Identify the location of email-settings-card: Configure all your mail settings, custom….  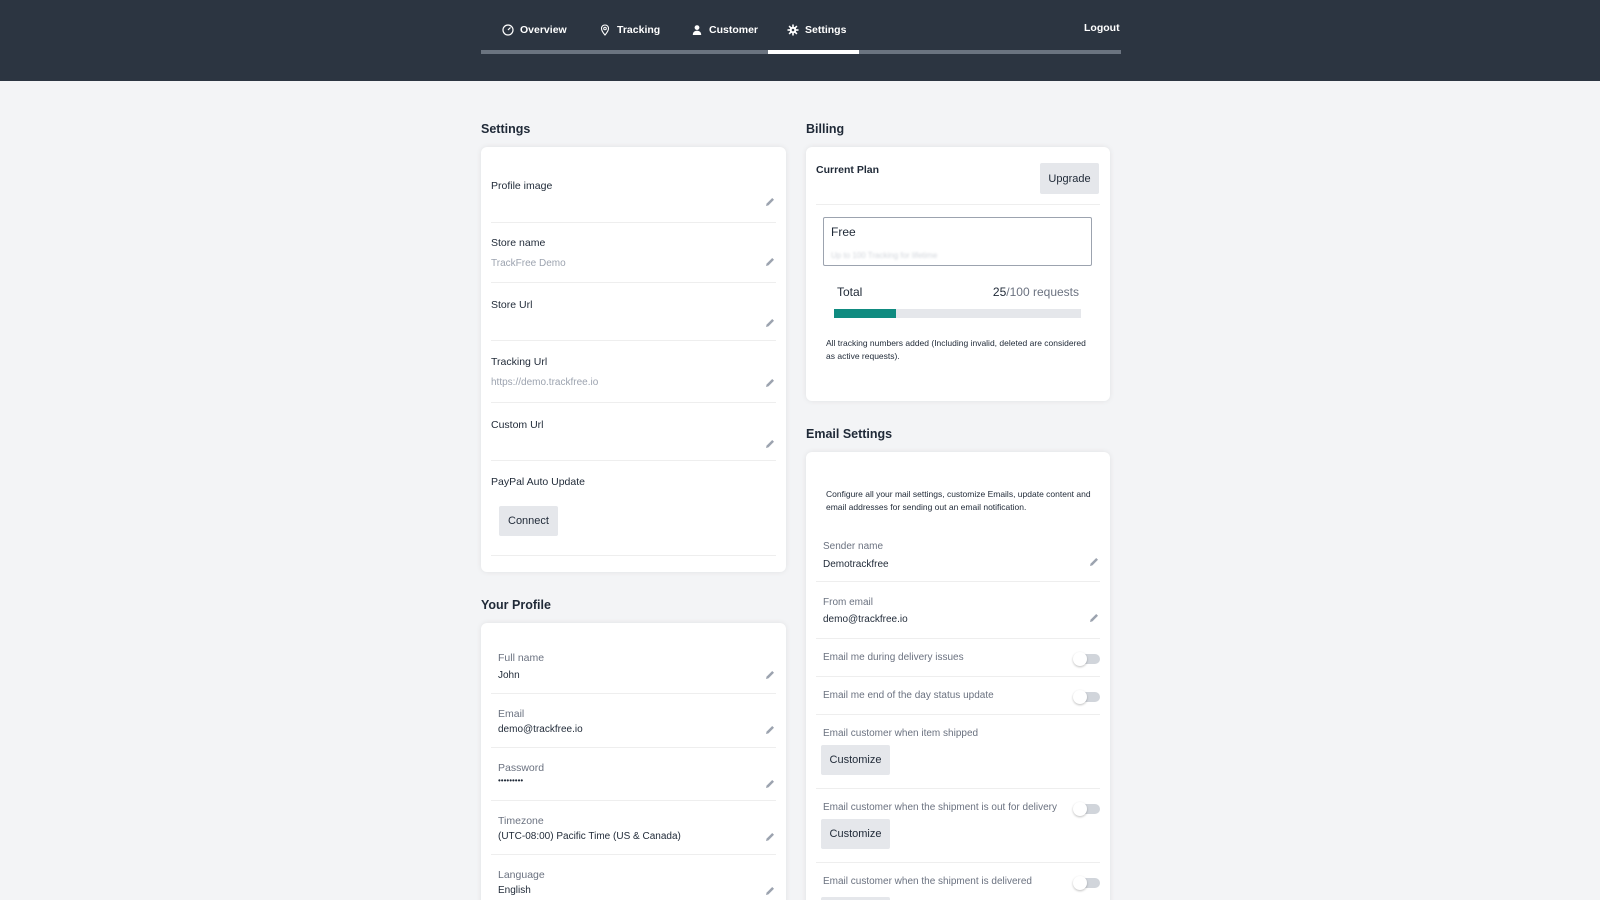
(958, 676).